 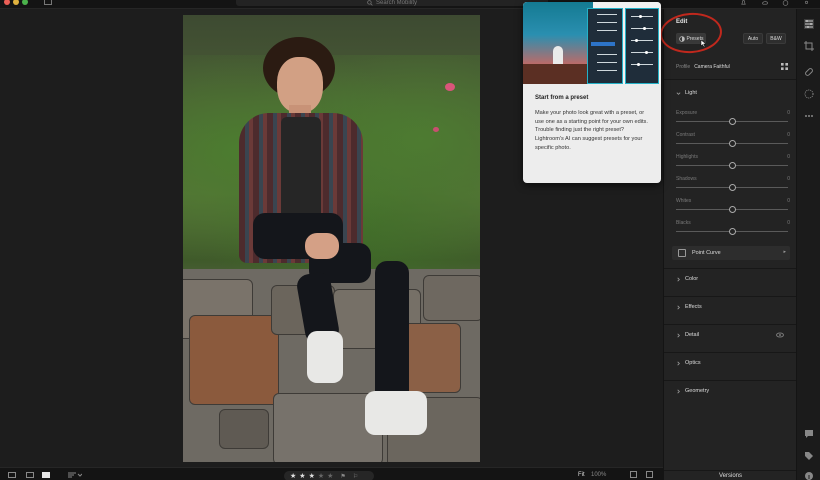 What do you see at coordinates (12, 475) in the screenshot?
I see `grid-view-icon` at bounding box center [12, 475].